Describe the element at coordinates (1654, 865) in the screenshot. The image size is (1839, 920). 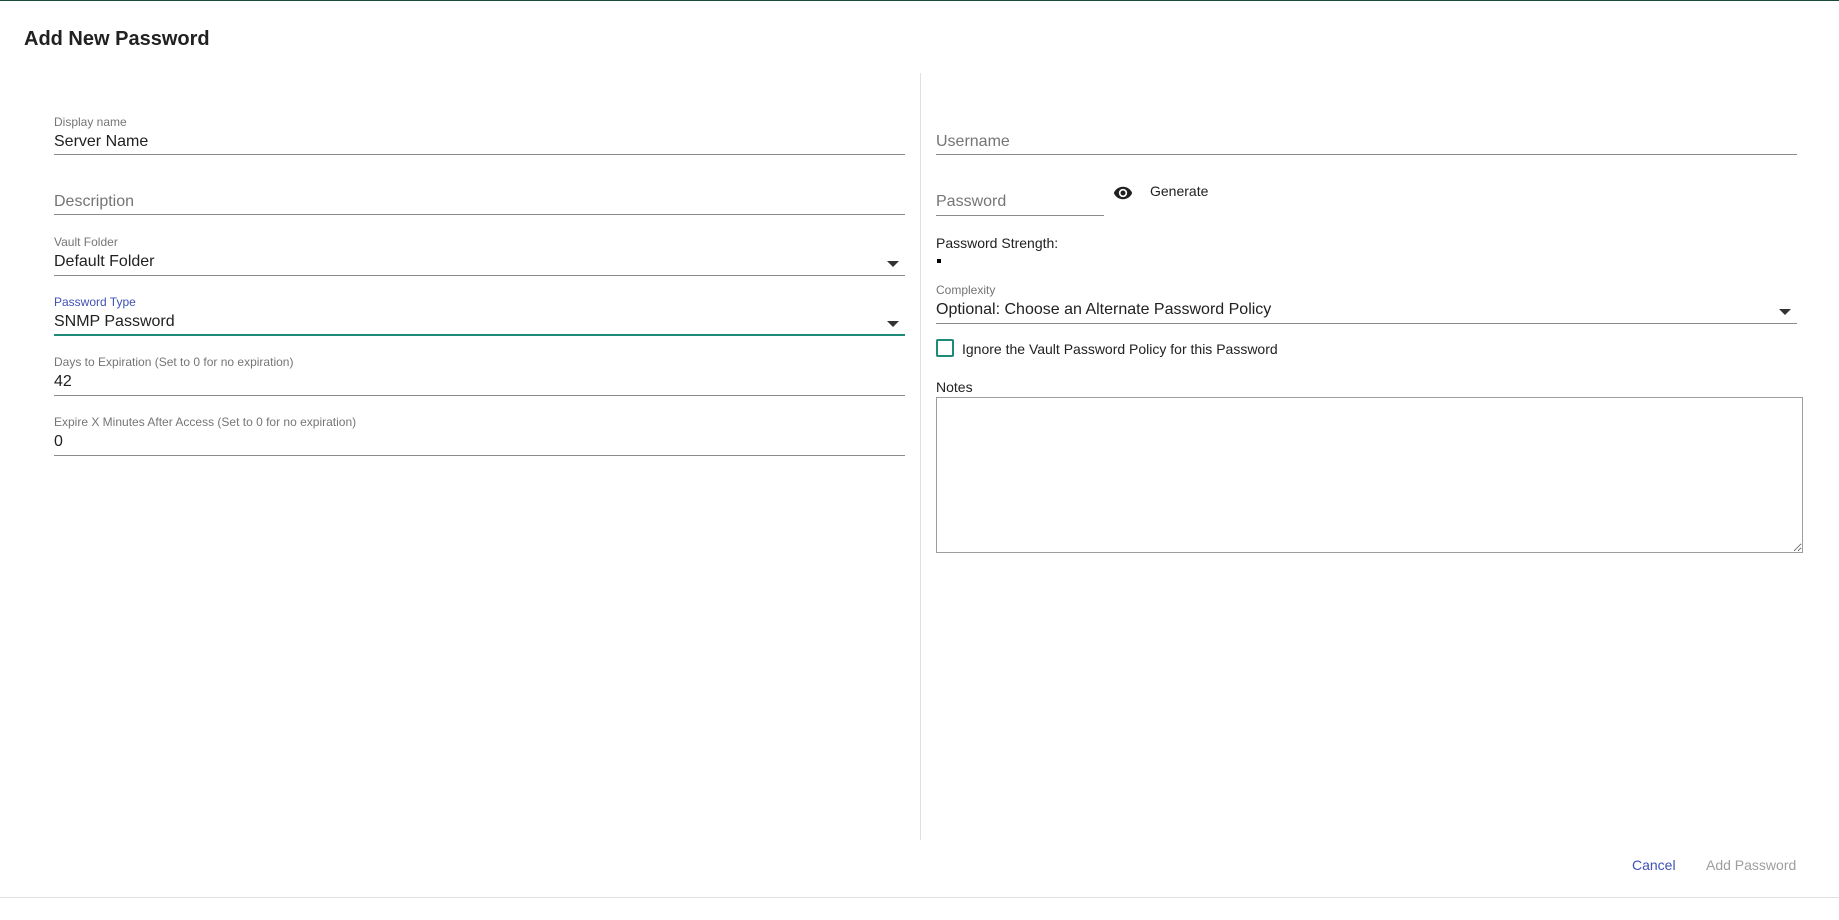
I see `cancel-button: Cancel` at that location.